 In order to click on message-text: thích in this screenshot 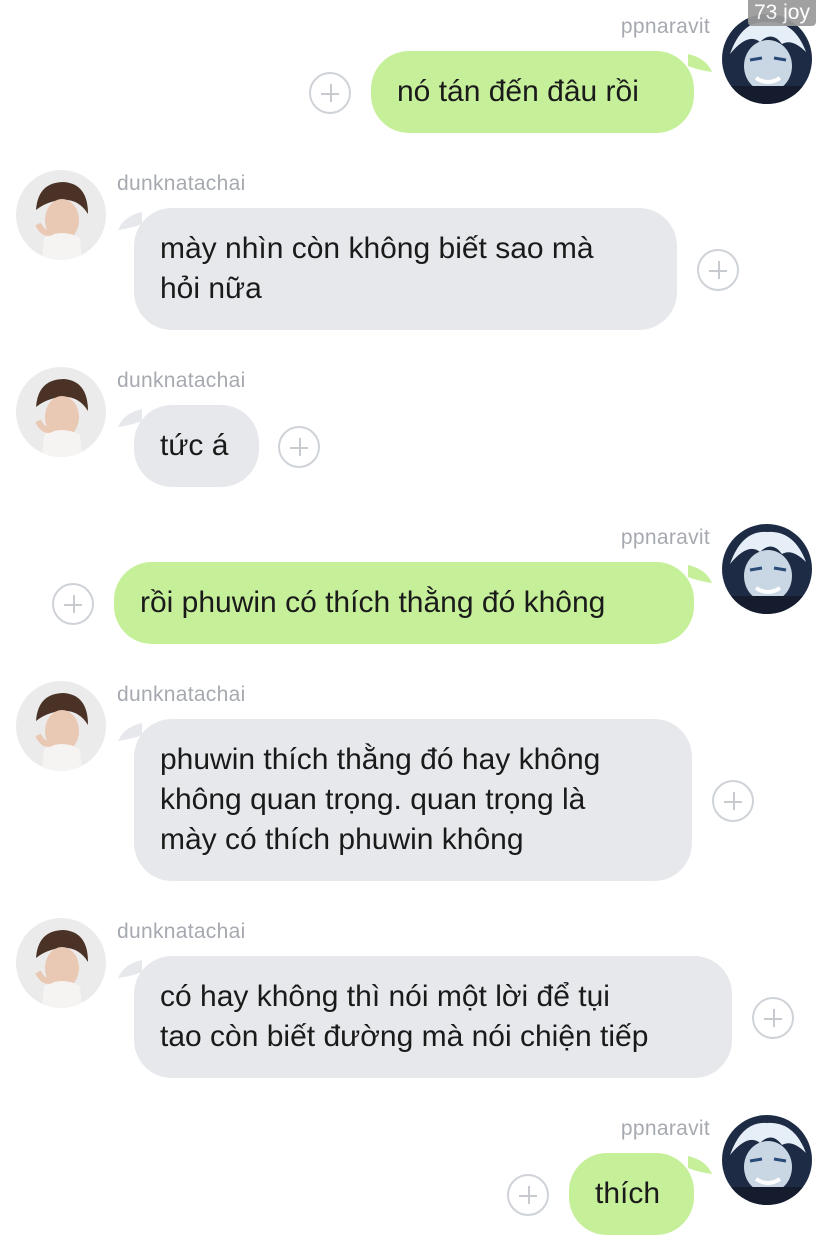, I will do `click(628, 1193)`.